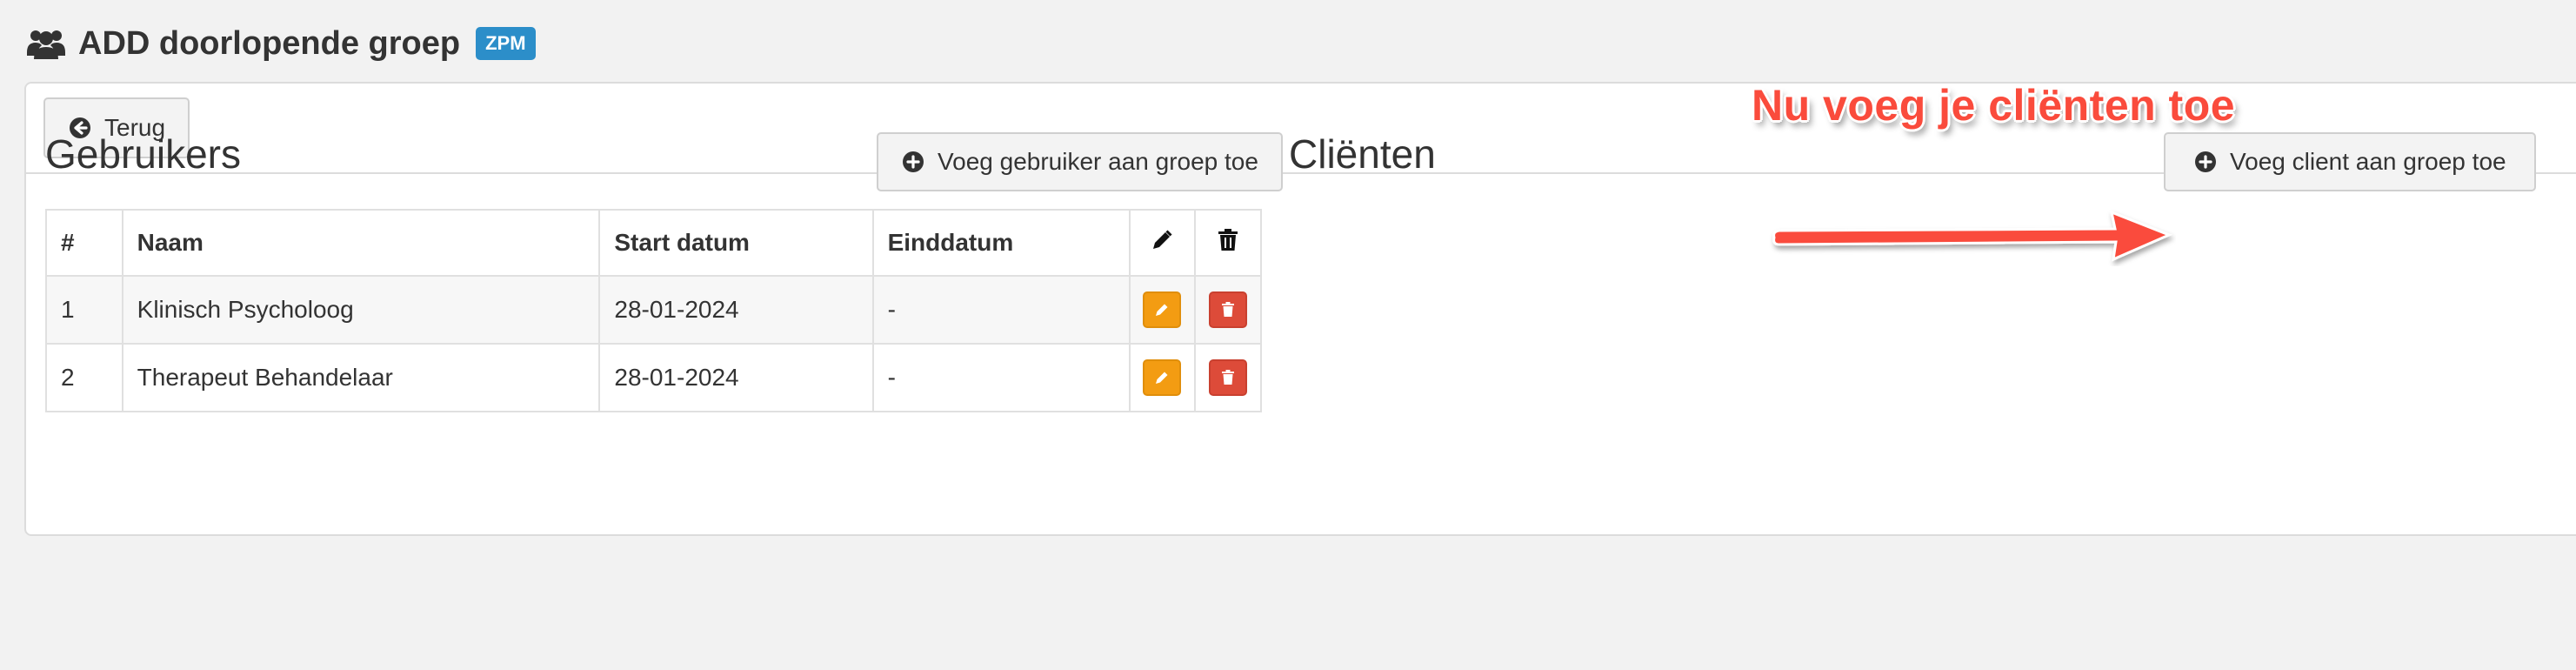 The image size is (2576, 670). Describe the element at coordinates (1001, 243) in the screenshot. I see `column-header-end-date: Einddatum` at that location.